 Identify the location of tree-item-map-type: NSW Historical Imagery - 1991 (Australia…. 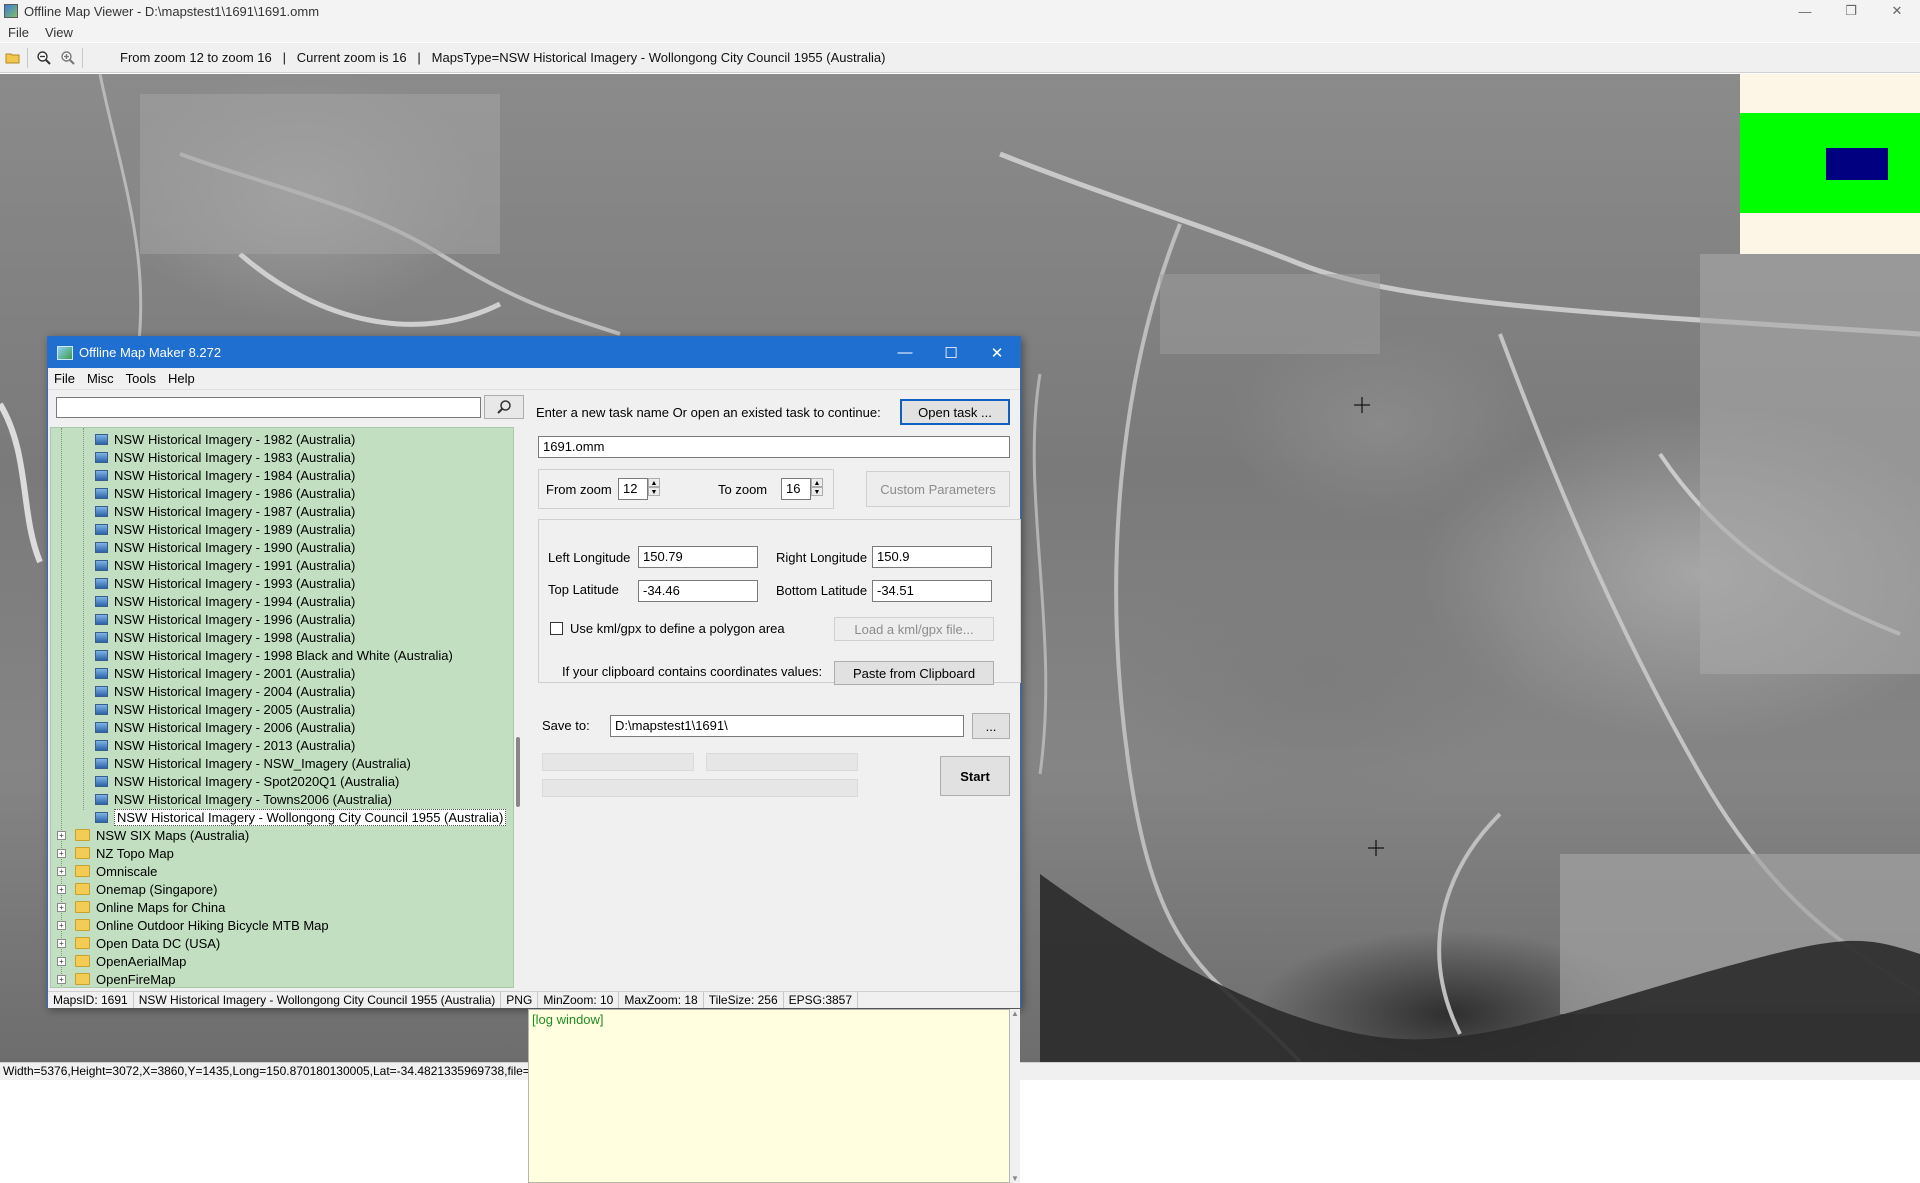
(225, 565).